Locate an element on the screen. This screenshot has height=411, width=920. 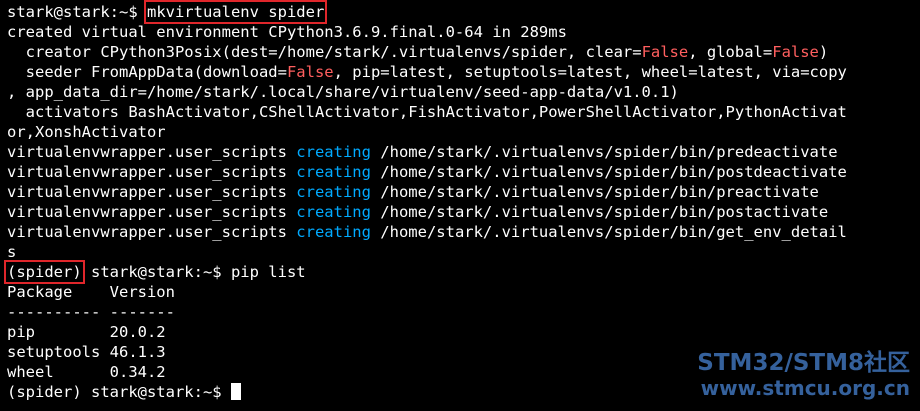
terminal-text: setuptools 46.1.3 is located at coordinates (86, 352).